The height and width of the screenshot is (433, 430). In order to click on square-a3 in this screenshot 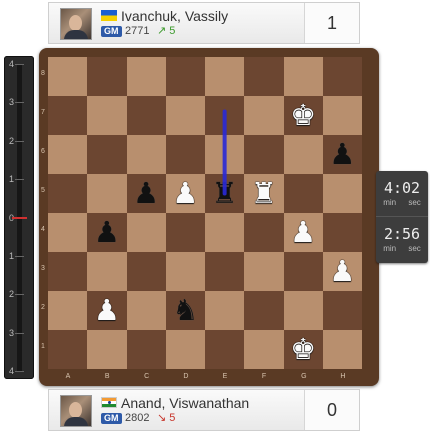, I will do `click(68, 271)`.